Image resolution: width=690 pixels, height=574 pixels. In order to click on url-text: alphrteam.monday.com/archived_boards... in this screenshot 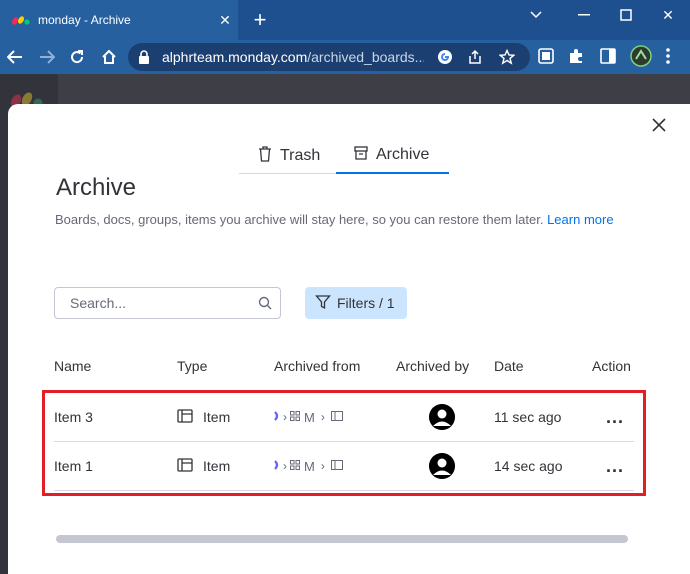, I will do `click(293, 57)`.